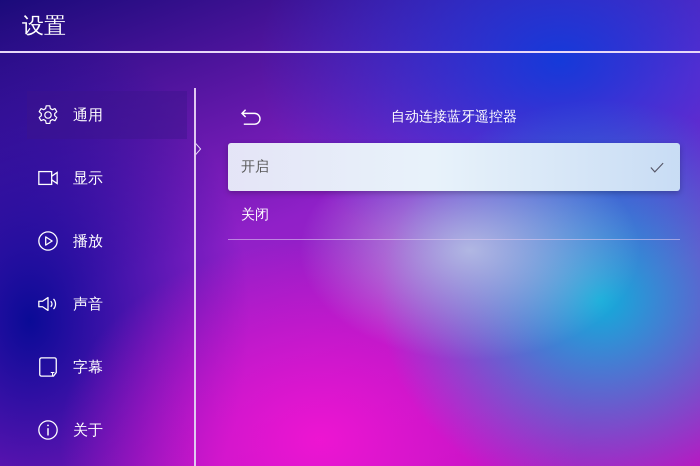  Describe the element at coordinates (454, 215) in the screenshot. I see `option-item: 关闭` at that location.